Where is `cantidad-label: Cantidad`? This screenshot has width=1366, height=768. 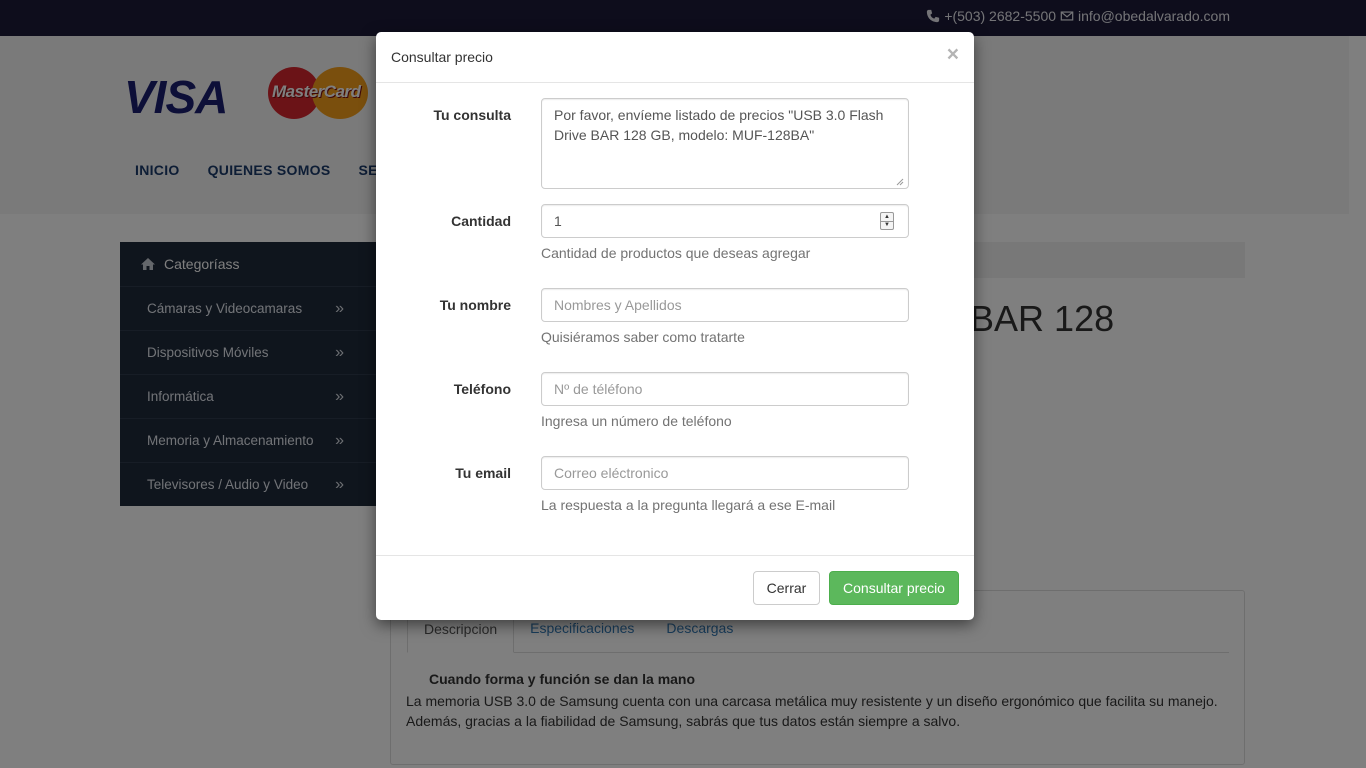 cantidad-label: Cantidad is located at coordinates (481, 221).